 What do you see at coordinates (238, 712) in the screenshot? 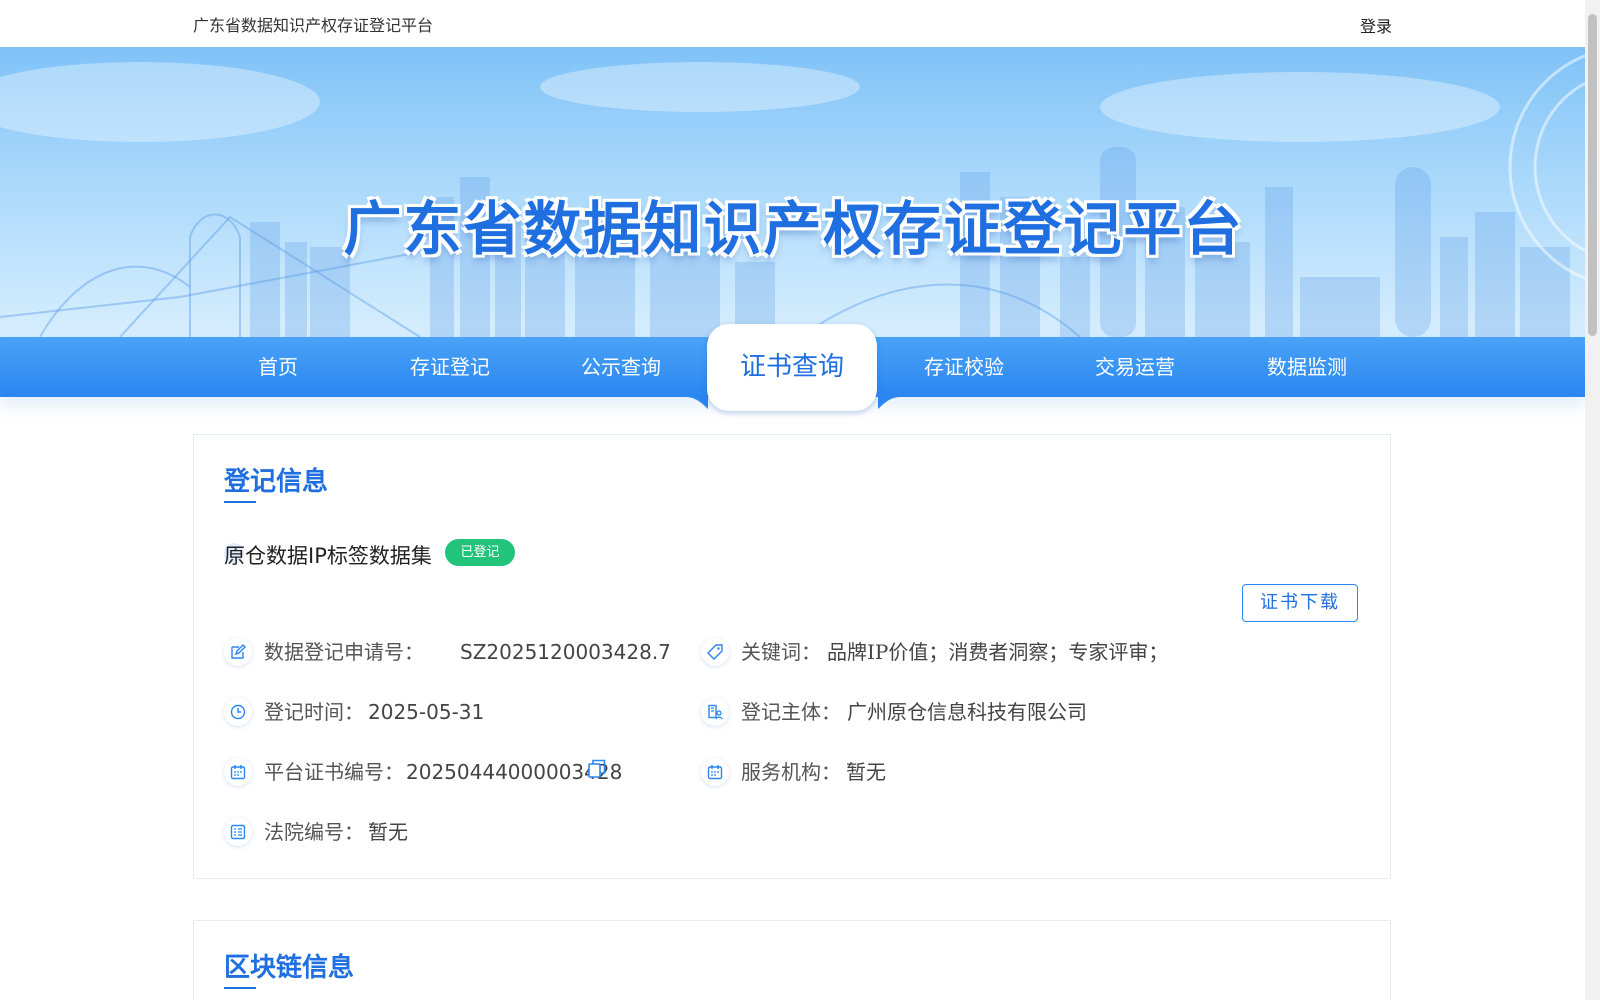
I see `clock-icon` at bounding box center [238, 712].